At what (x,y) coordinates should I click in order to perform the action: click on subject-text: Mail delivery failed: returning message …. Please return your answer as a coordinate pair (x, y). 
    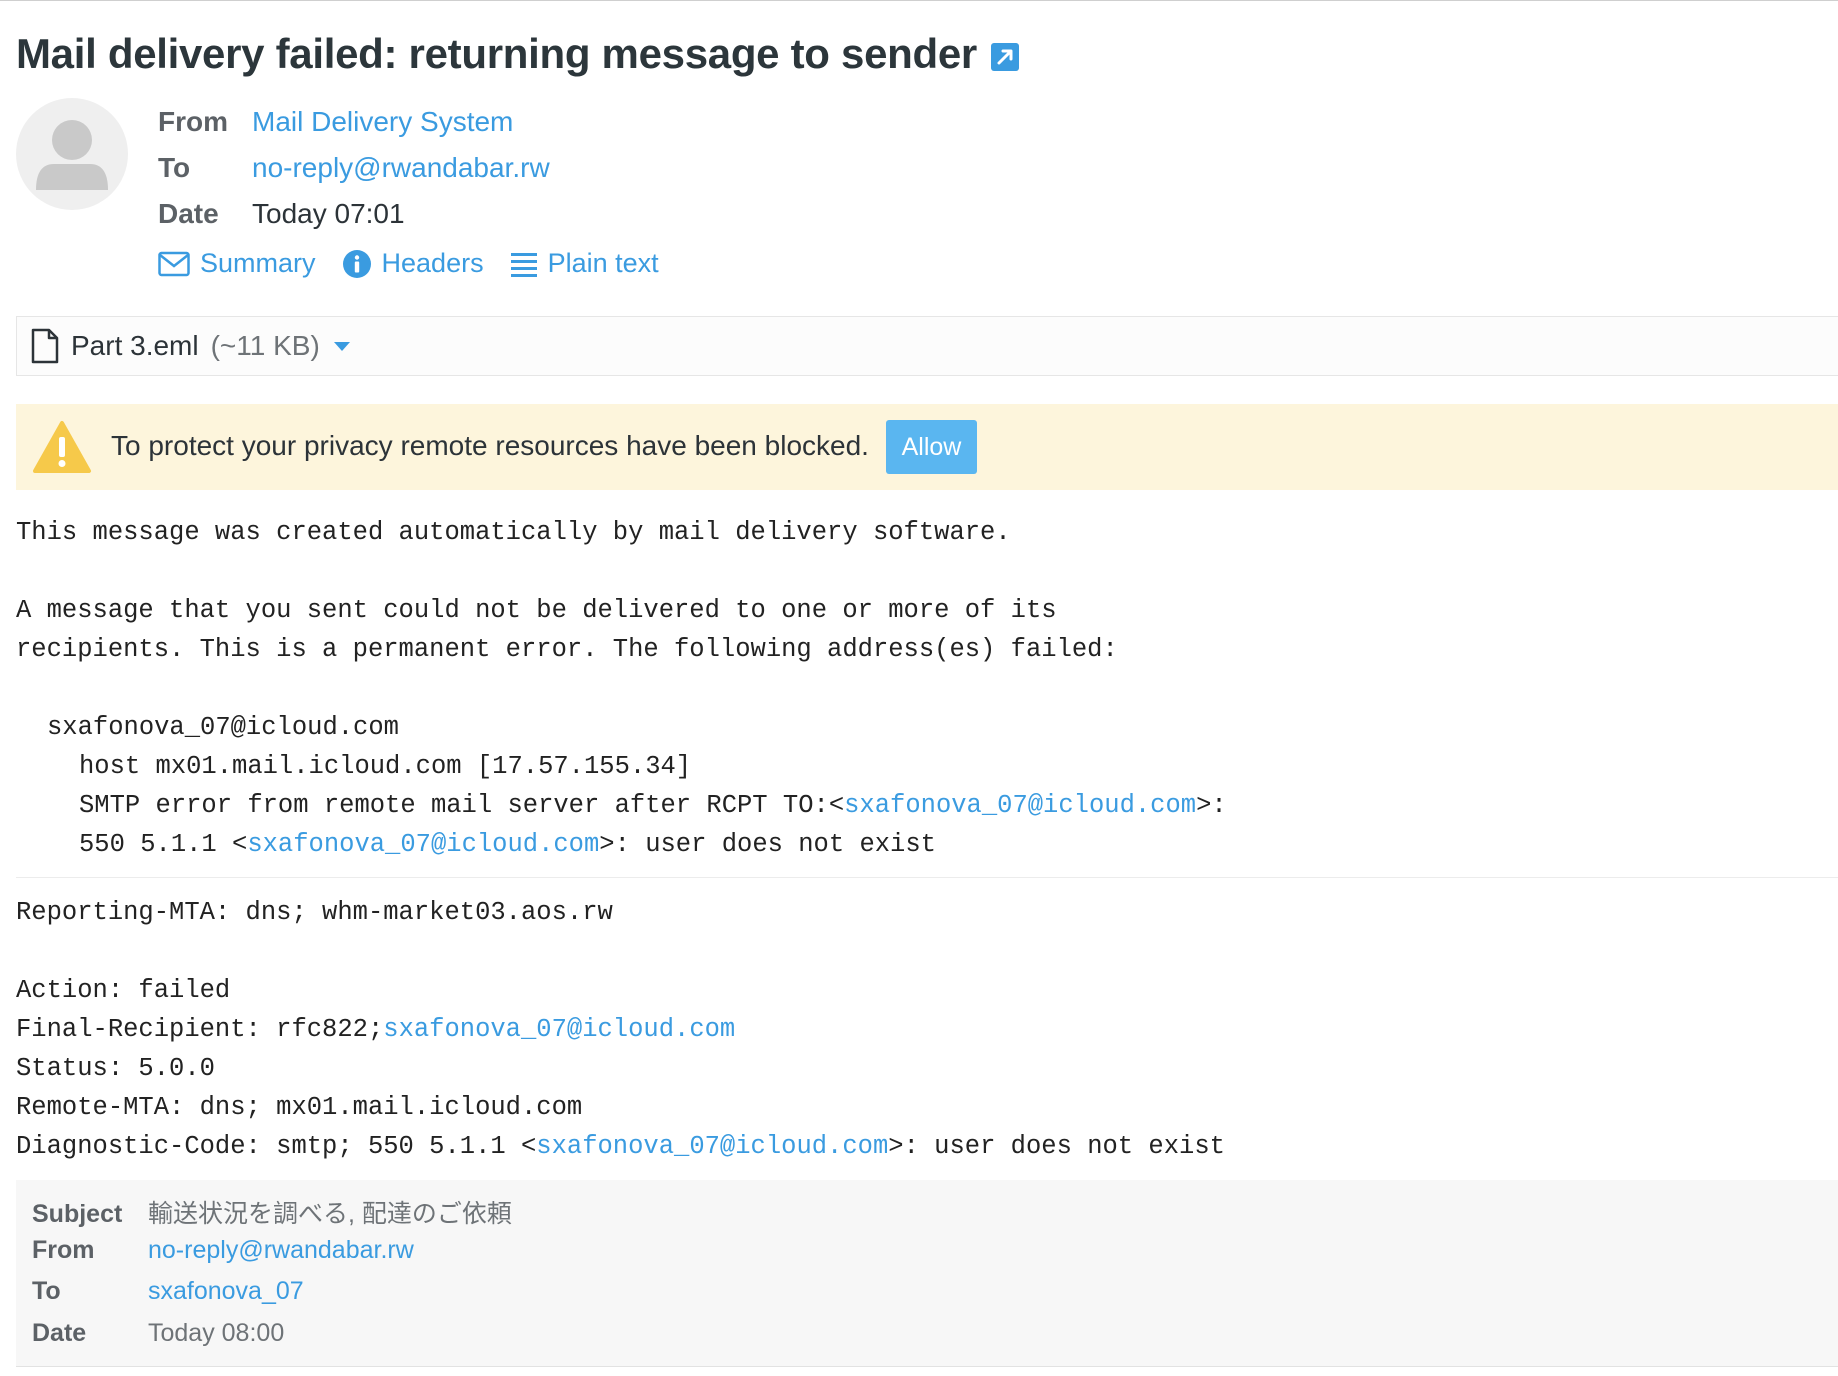
    Looking at the image, I should click on (496, 53).